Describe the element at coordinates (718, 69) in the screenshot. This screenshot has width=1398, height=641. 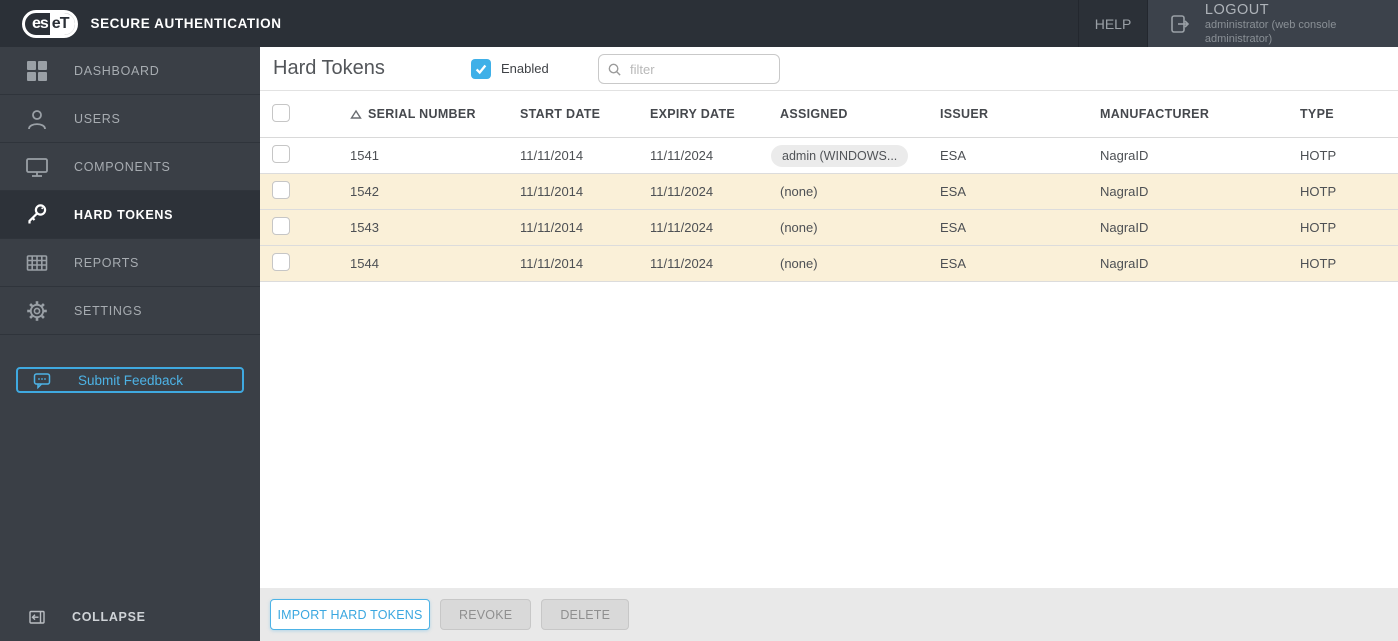
I see `filter-input` at that location.